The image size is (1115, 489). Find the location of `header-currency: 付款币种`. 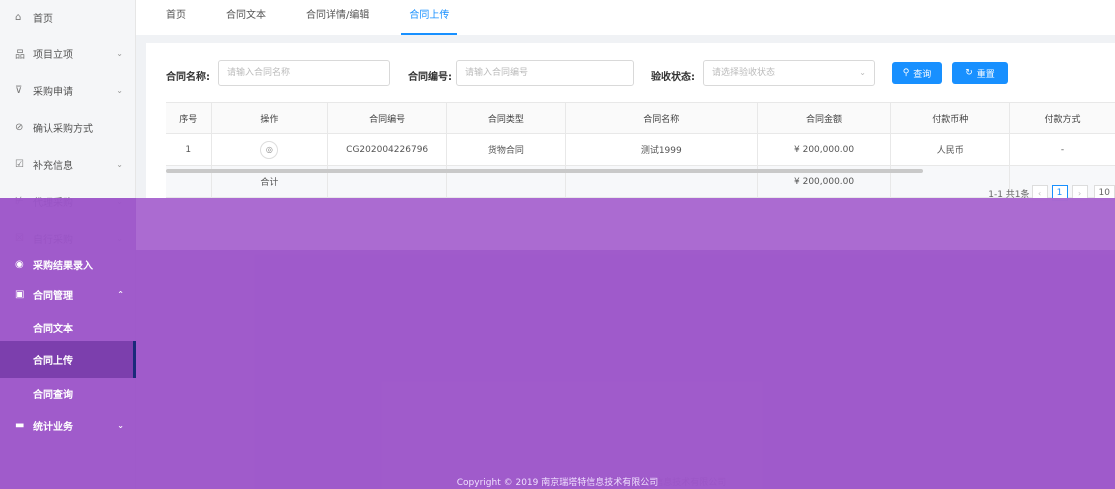

header-currency: 付款币种 is located at coordinates (951, 118).